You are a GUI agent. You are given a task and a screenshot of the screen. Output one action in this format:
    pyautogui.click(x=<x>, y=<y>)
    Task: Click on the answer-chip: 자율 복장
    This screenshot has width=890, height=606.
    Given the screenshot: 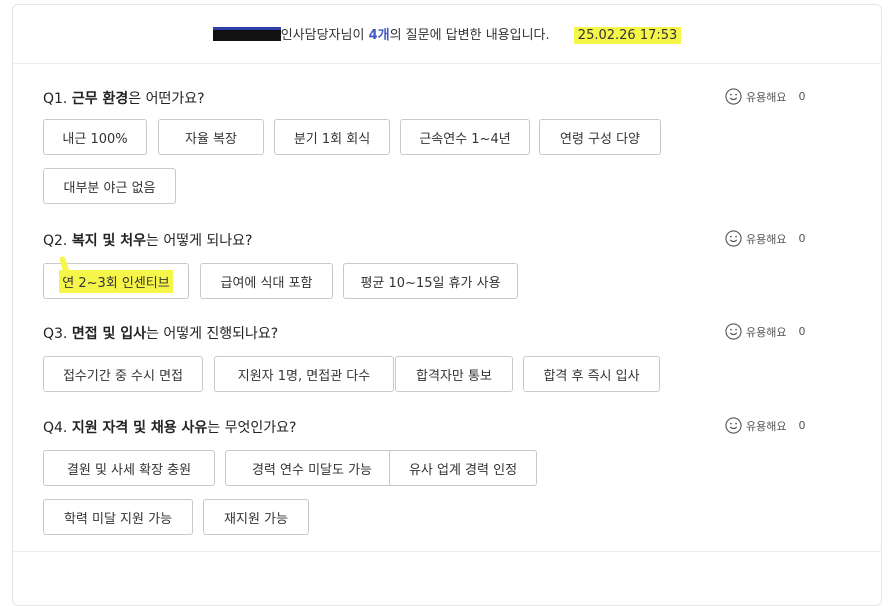 What is the action you would take?
    pyautogui.click(x=211, y=137)
    